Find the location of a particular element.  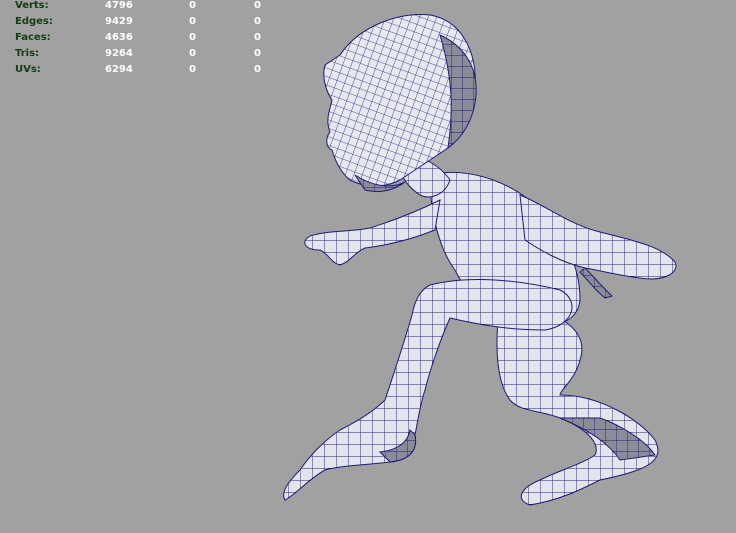

uvs-selected: 0 is located at coordinates (192, 69).